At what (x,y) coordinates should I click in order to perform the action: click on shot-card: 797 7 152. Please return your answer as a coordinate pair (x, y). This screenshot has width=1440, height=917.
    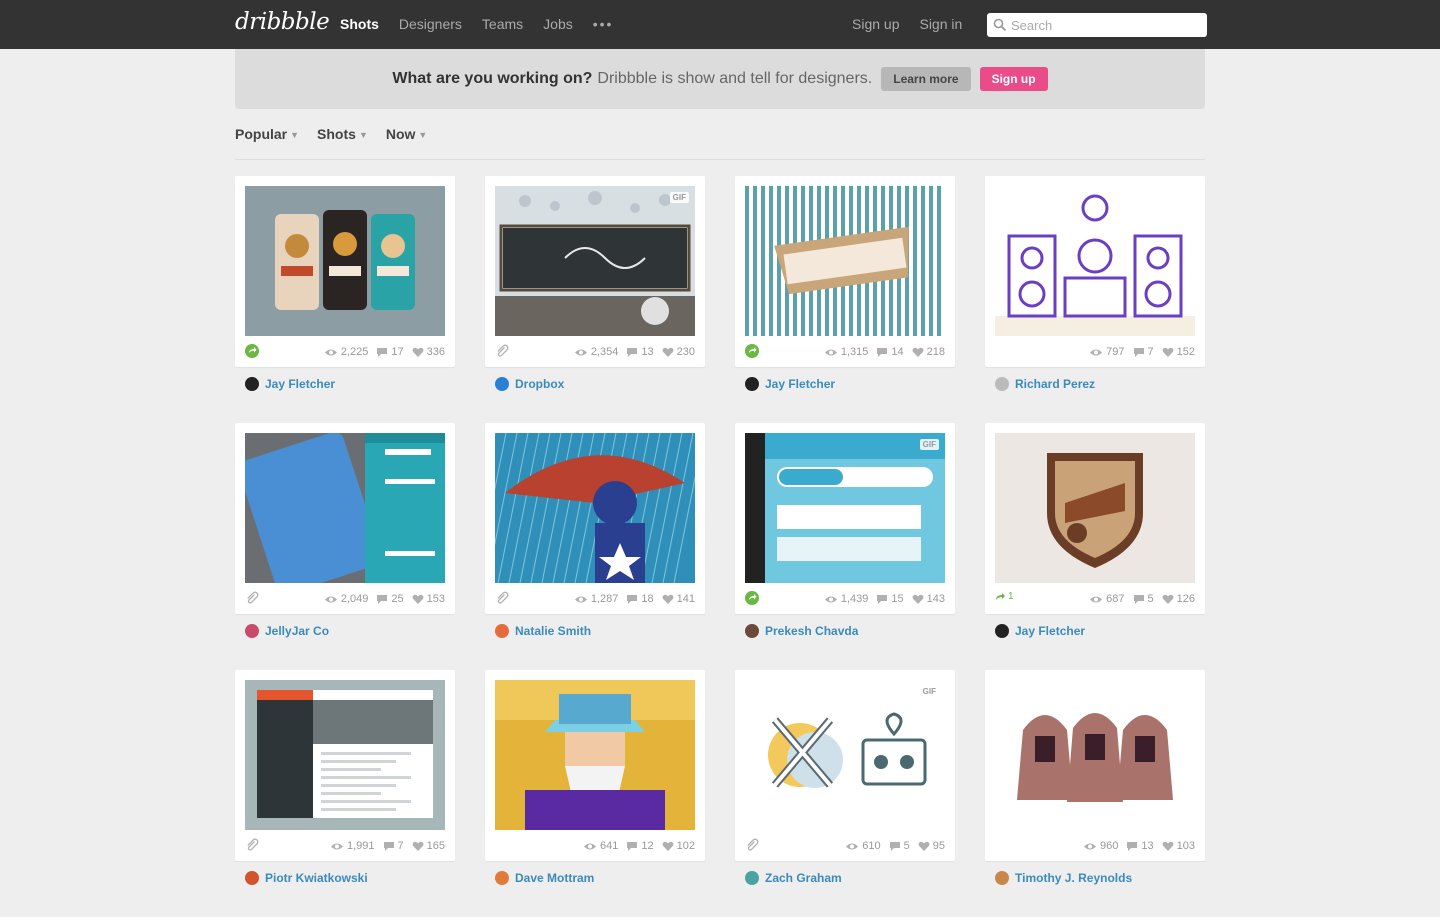
    Looking at the image, I should click on (1095, 271).